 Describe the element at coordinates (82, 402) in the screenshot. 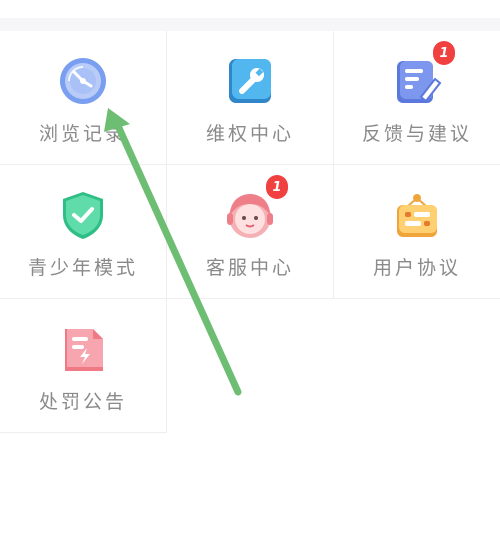

I see `grid-item-label: 处罚公告` at that location.